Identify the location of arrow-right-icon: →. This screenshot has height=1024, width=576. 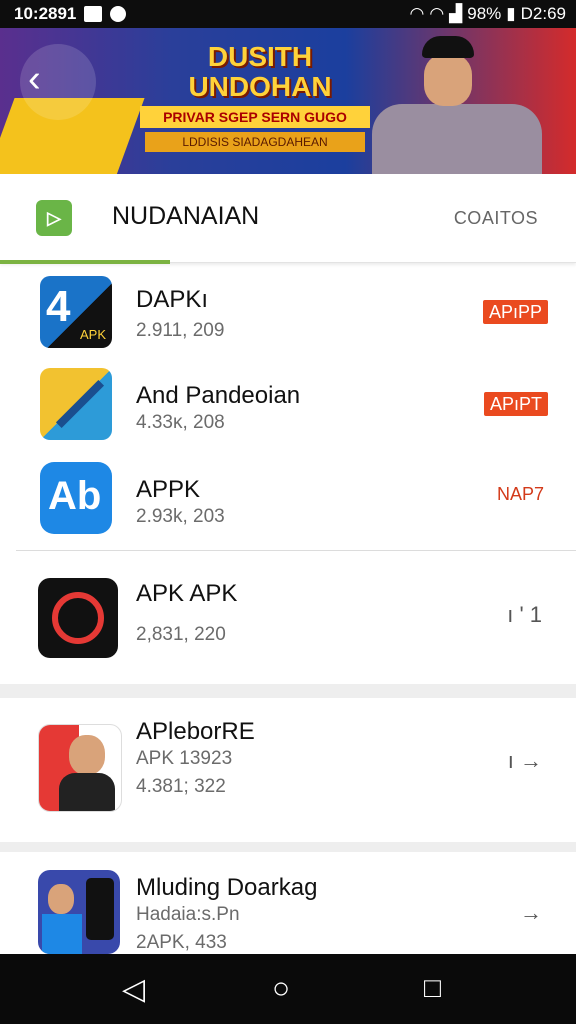
(531, 913).